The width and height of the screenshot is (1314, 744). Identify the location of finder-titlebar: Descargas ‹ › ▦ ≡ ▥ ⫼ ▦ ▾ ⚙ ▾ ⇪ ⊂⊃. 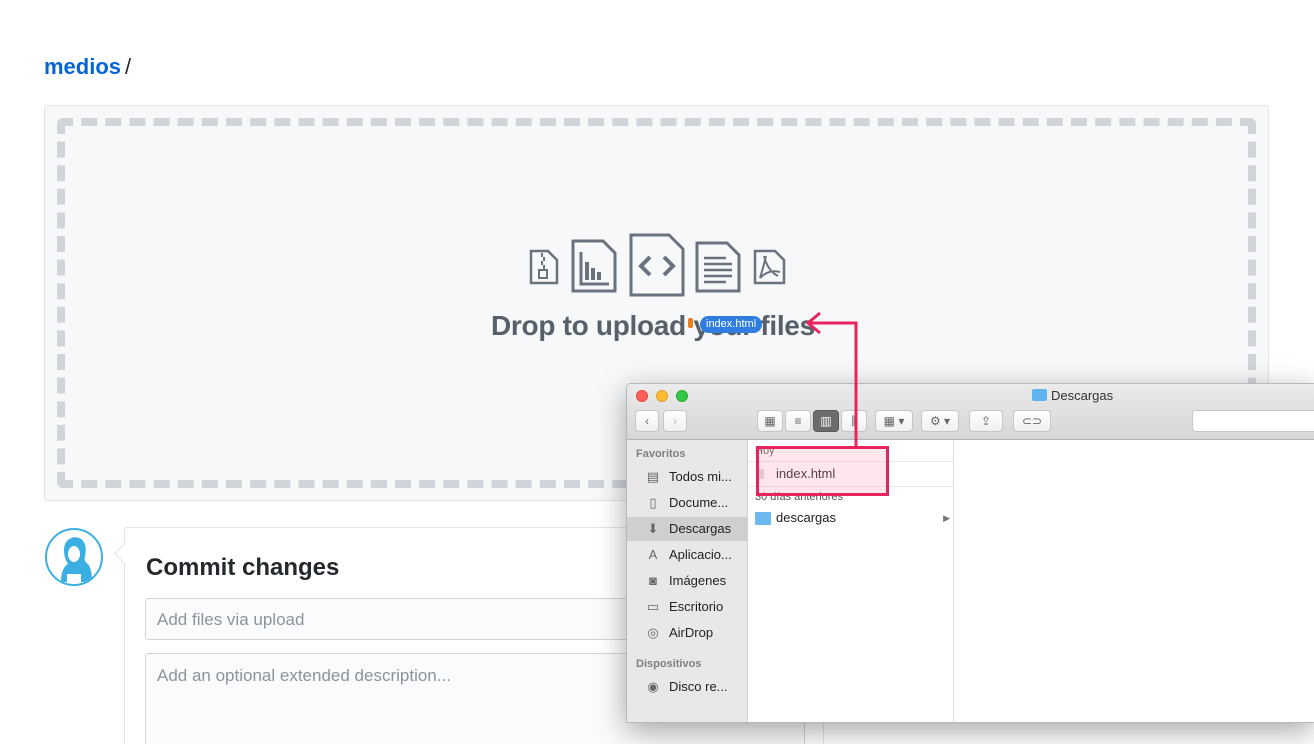
(970, 412).